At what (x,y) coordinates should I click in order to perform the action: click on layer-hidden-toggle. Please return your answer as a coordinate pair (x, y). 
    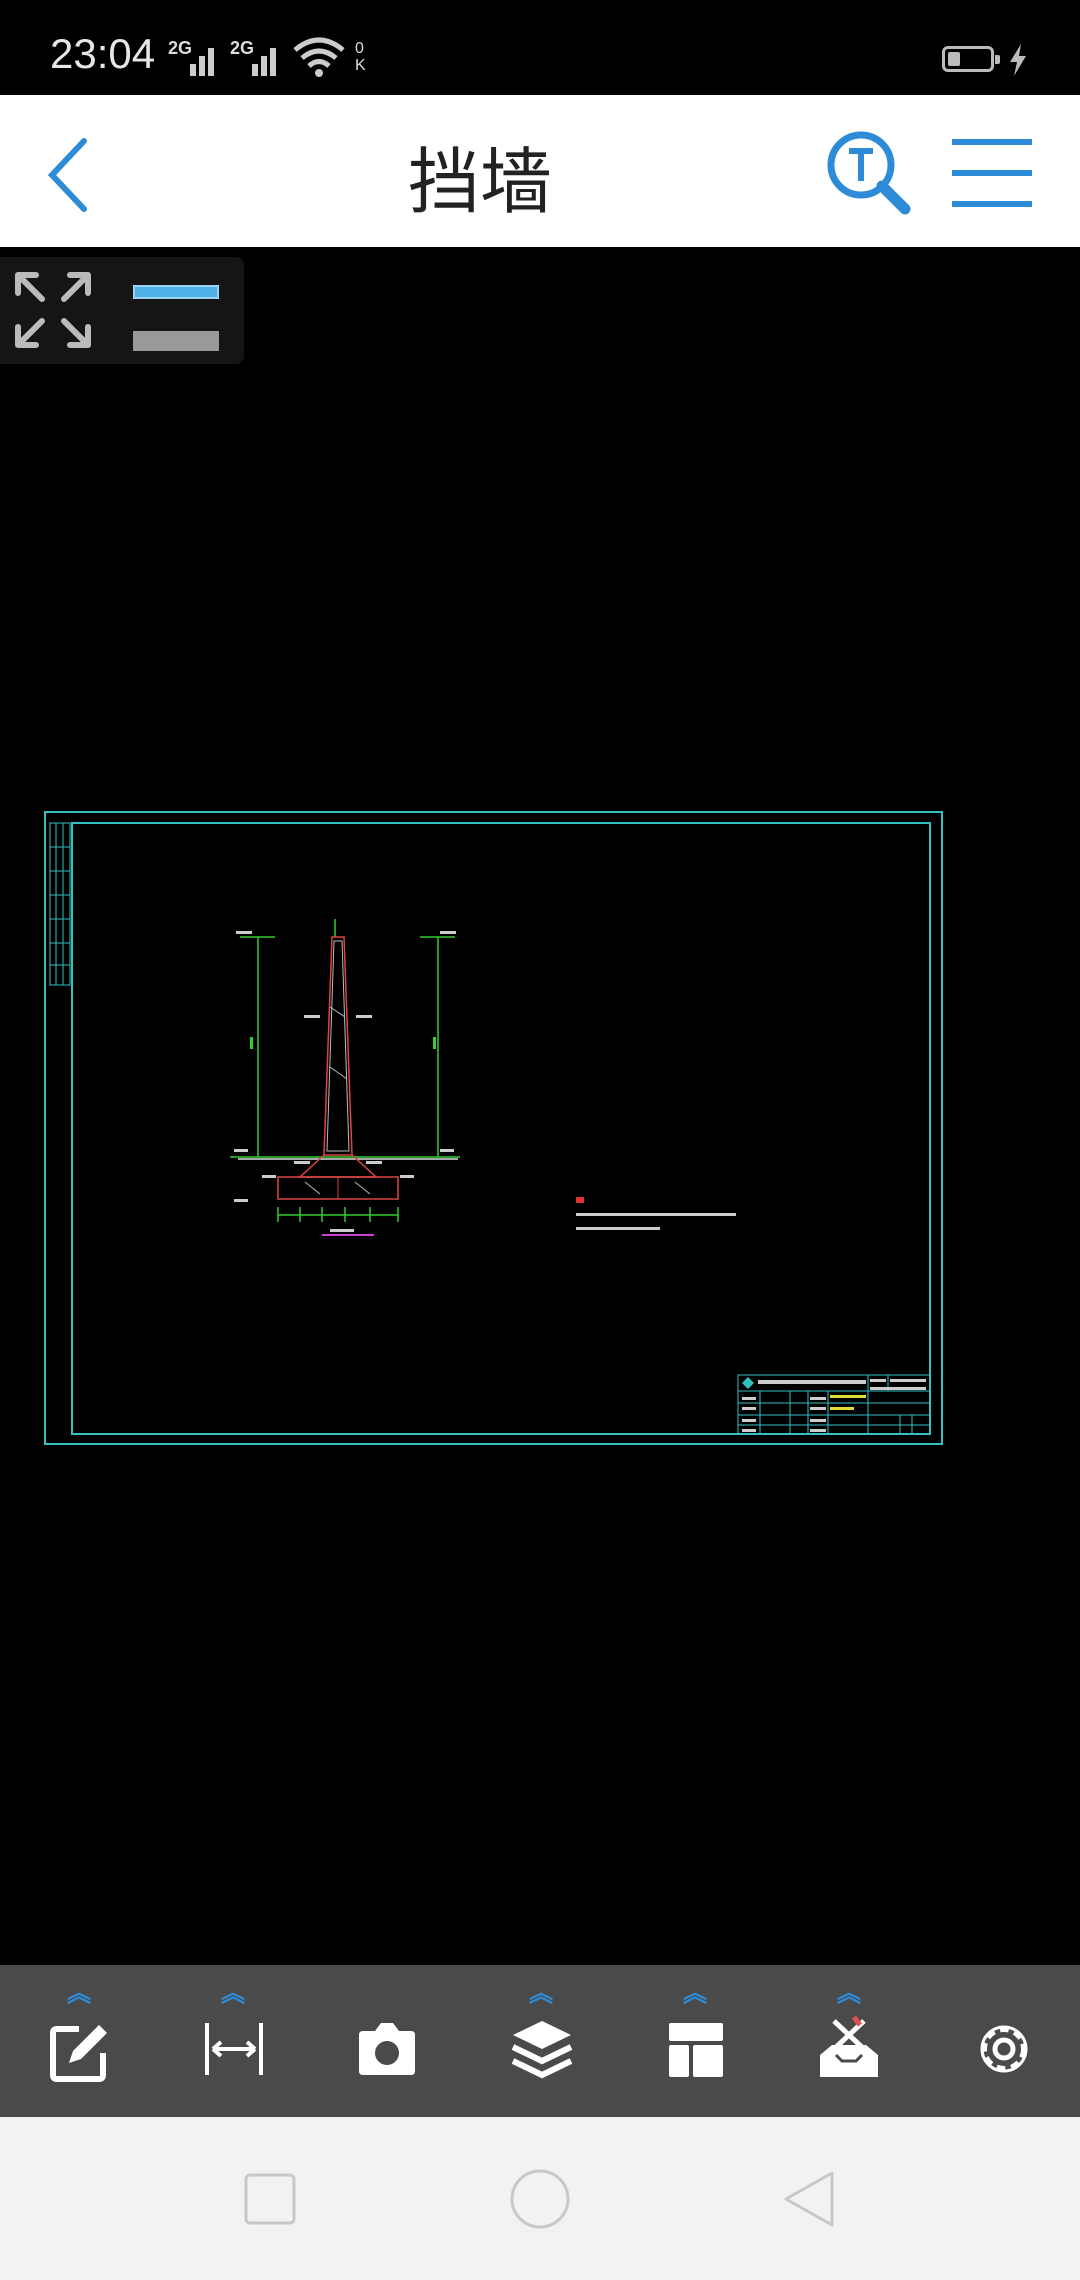
    Looking at the image, I should click on (176, 341).